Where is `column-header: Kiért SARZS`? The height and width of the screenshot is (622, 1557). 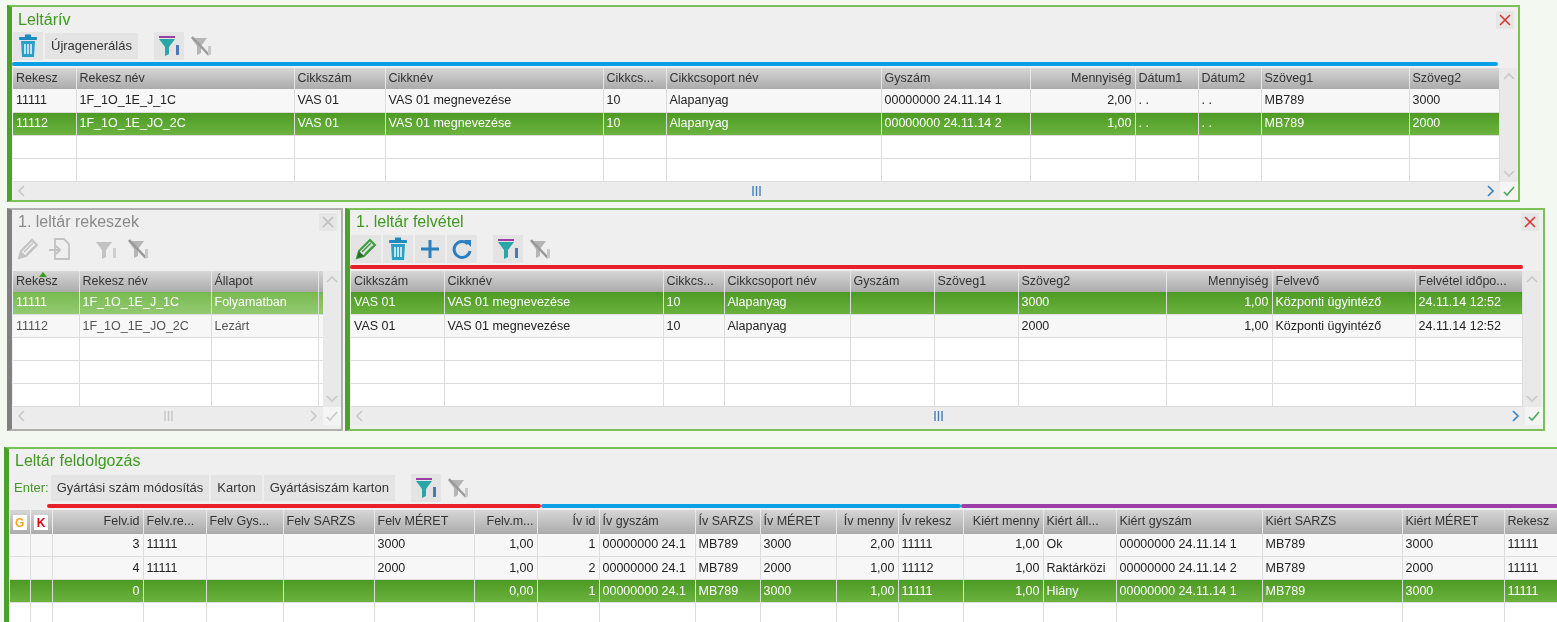
column-header: Kiért SARZS is located at coordinates (1301, 521).